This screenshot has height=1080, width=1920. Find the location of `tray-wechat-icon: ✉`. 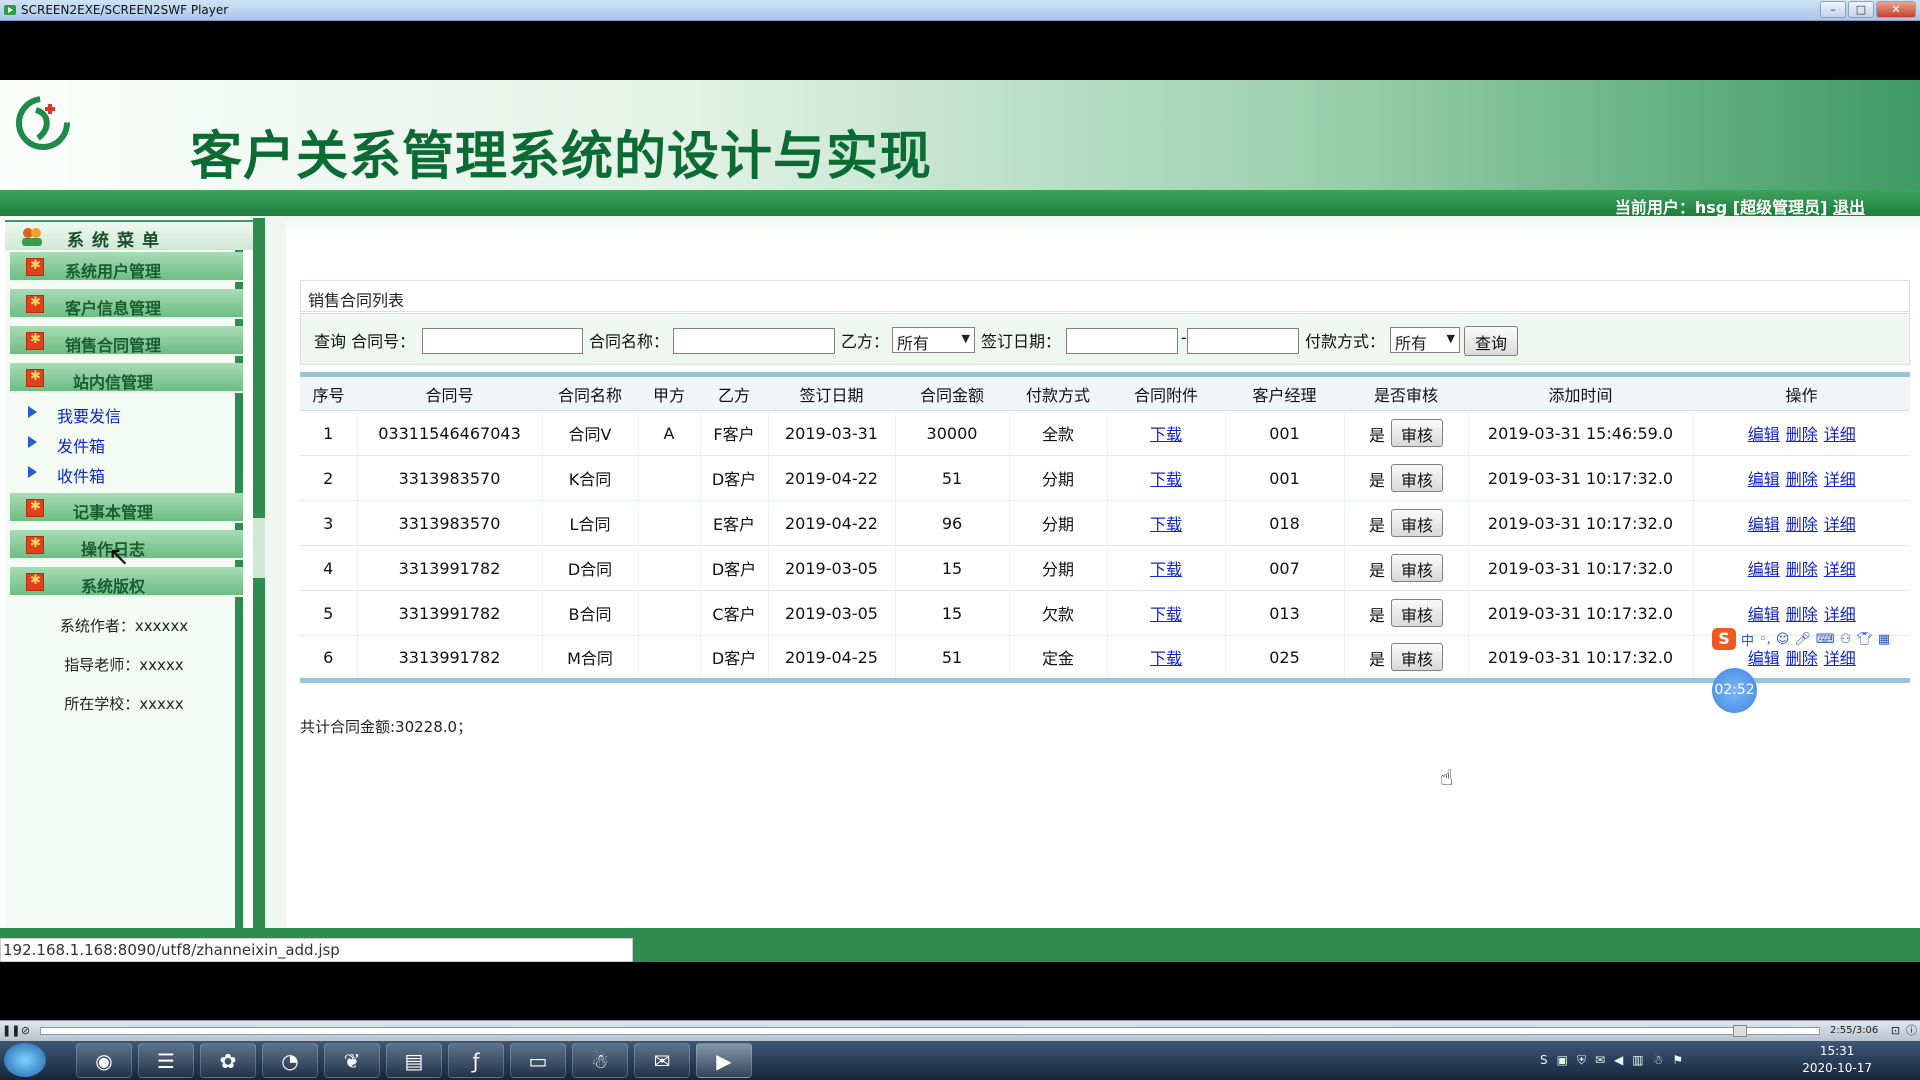

tray-wechat-icon: ✉ is located at coordinates (1600, 1060).